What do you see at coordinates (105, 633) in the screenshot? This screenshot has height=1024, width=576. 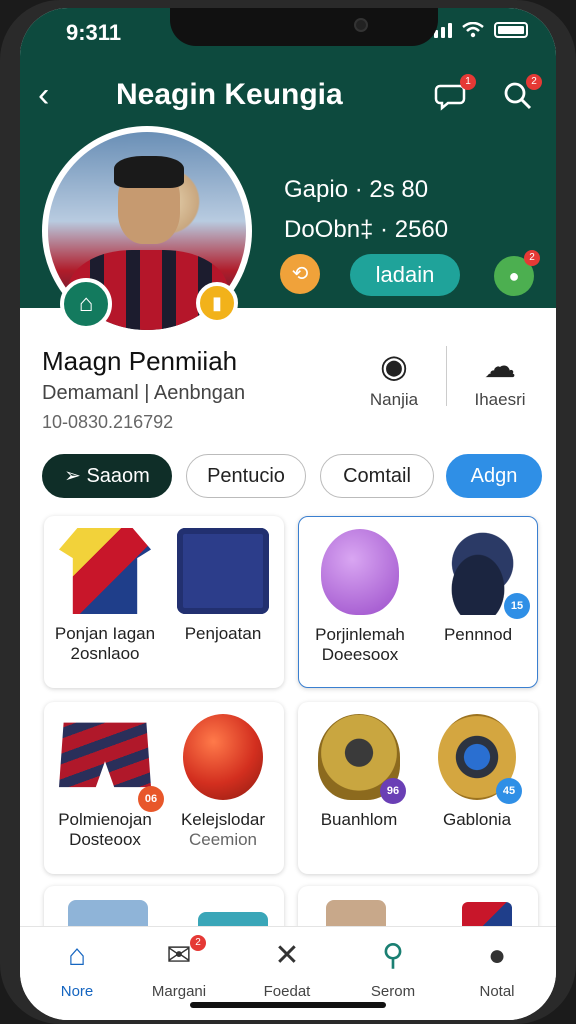 I see `item-label: Ponjan Iagan` at bounding box center [105, 633].